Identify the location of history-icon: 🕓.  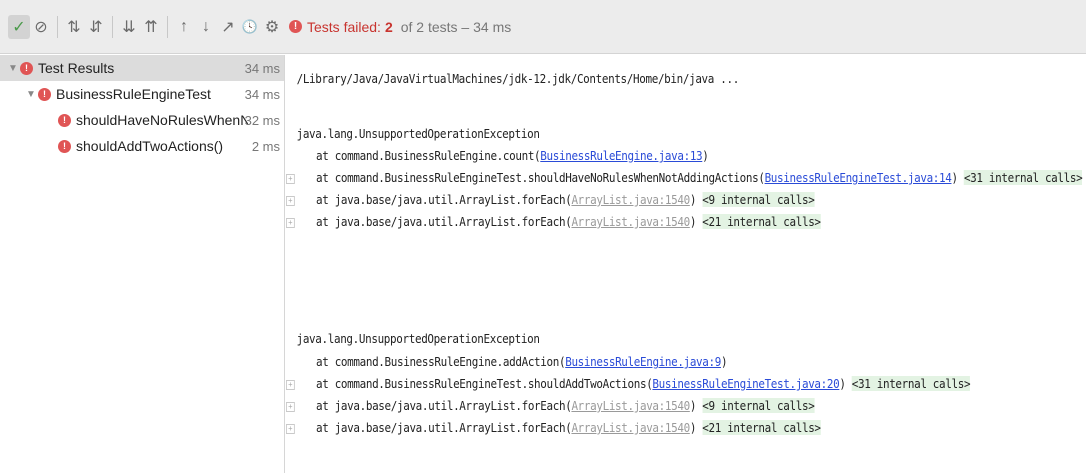
(250, 27).